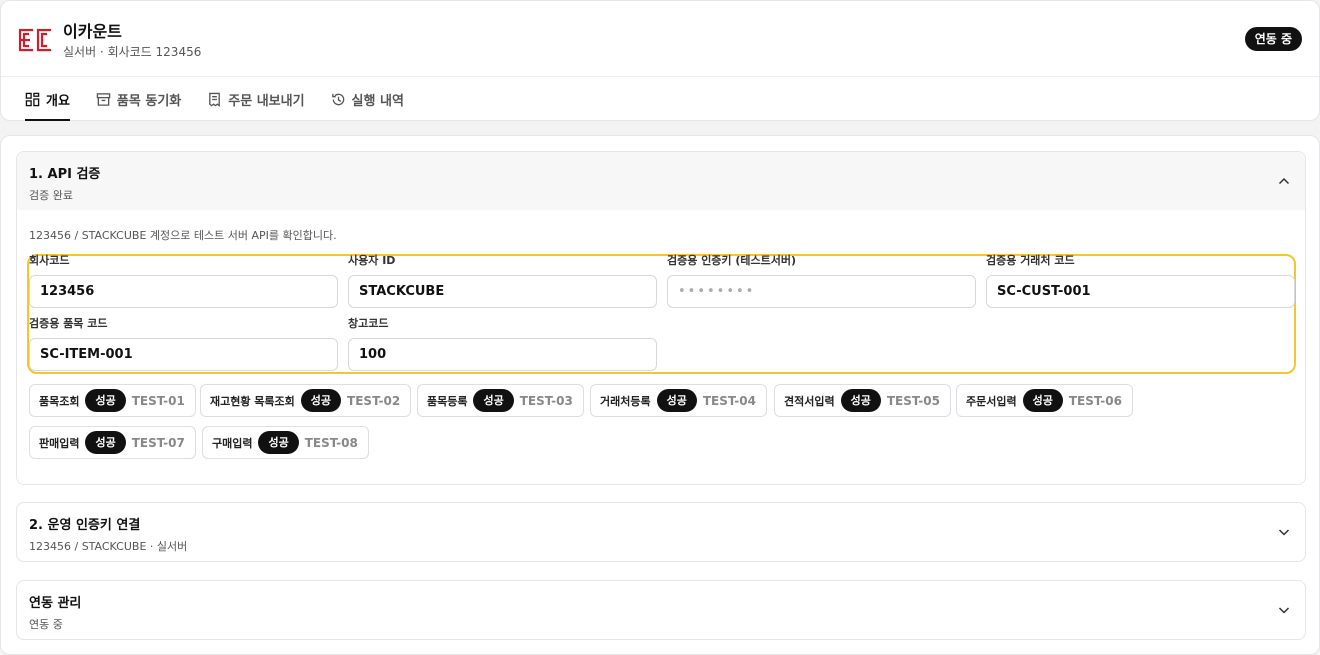 This screenshot has width=1320, height=655. Describe the element at coordinates (1284, 181) in the screenshot. I see `chevron-up-icon` at that location.